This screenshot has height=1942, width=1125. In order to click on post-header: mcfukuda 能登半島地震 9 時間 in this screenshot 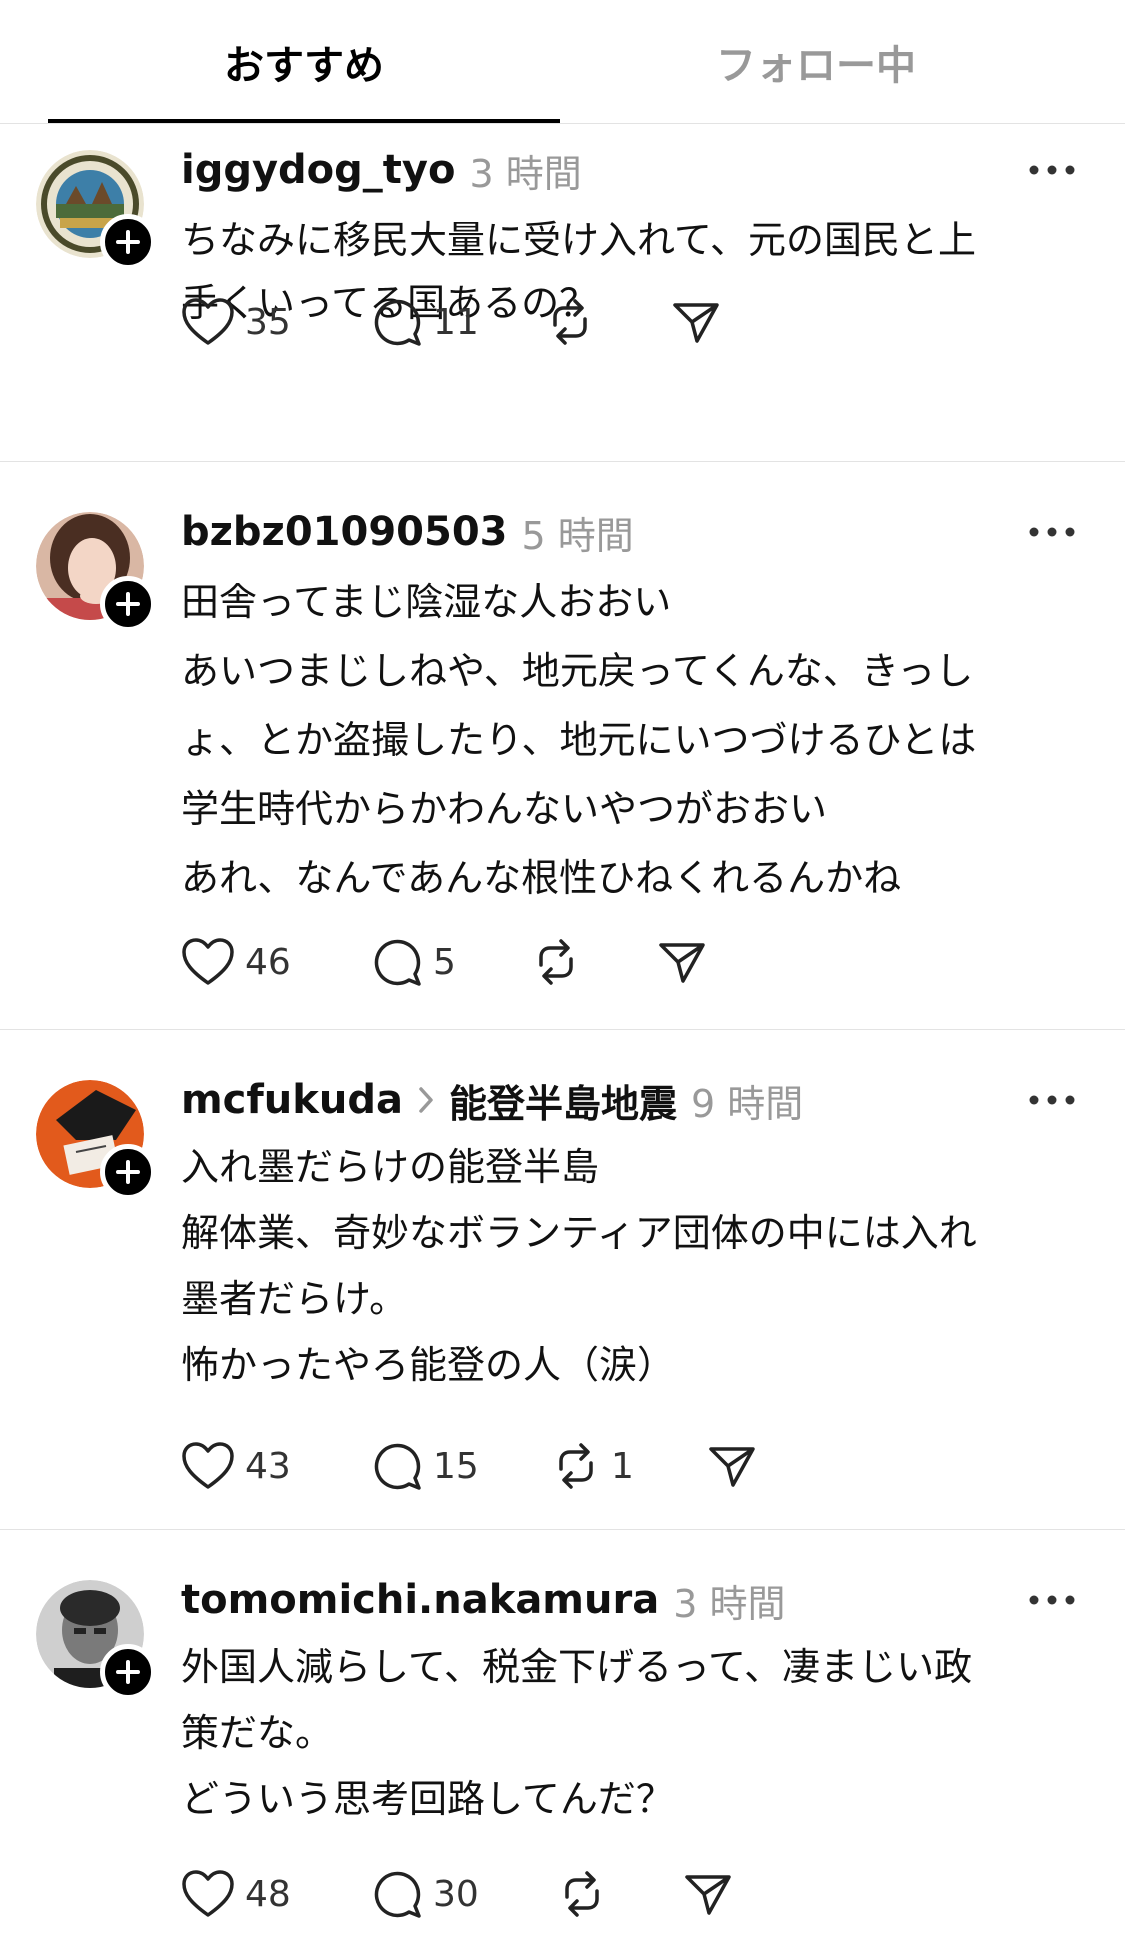, I will do `click(492, 1100)`.